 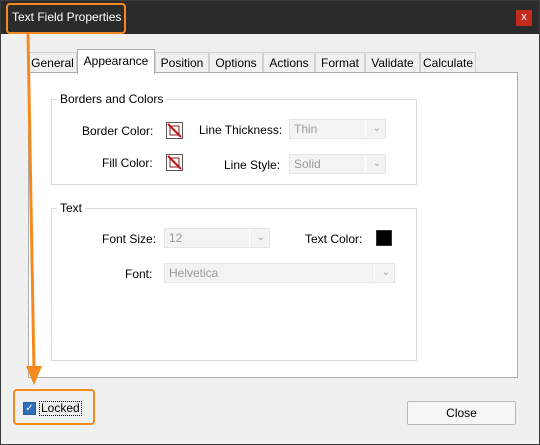 What do you see at coordinates (116, 61) in the screenshot?
I see `tab-appearance: Appearance` at bounding box center [116, 61].